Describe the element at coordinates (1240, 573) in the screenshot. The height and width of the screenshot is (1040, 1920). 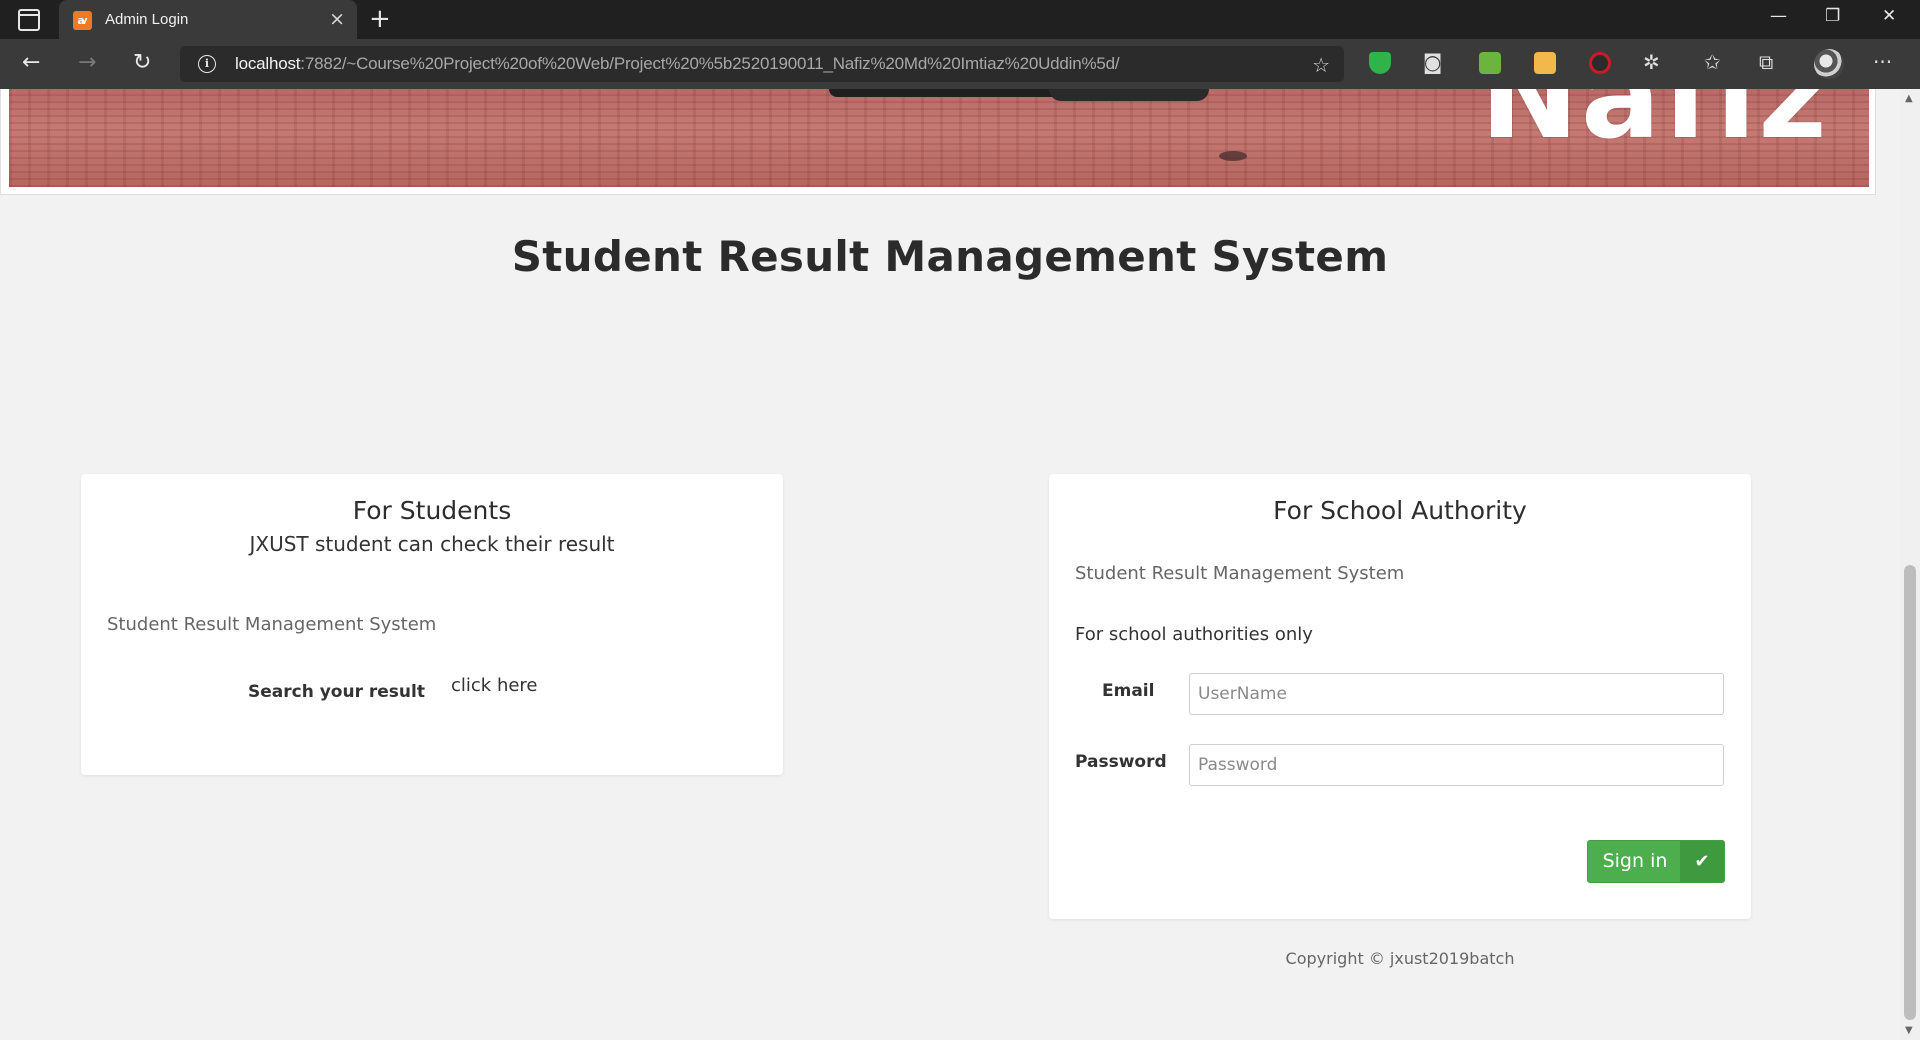
I see `authority-system-name: Student Result Management System` at that location.